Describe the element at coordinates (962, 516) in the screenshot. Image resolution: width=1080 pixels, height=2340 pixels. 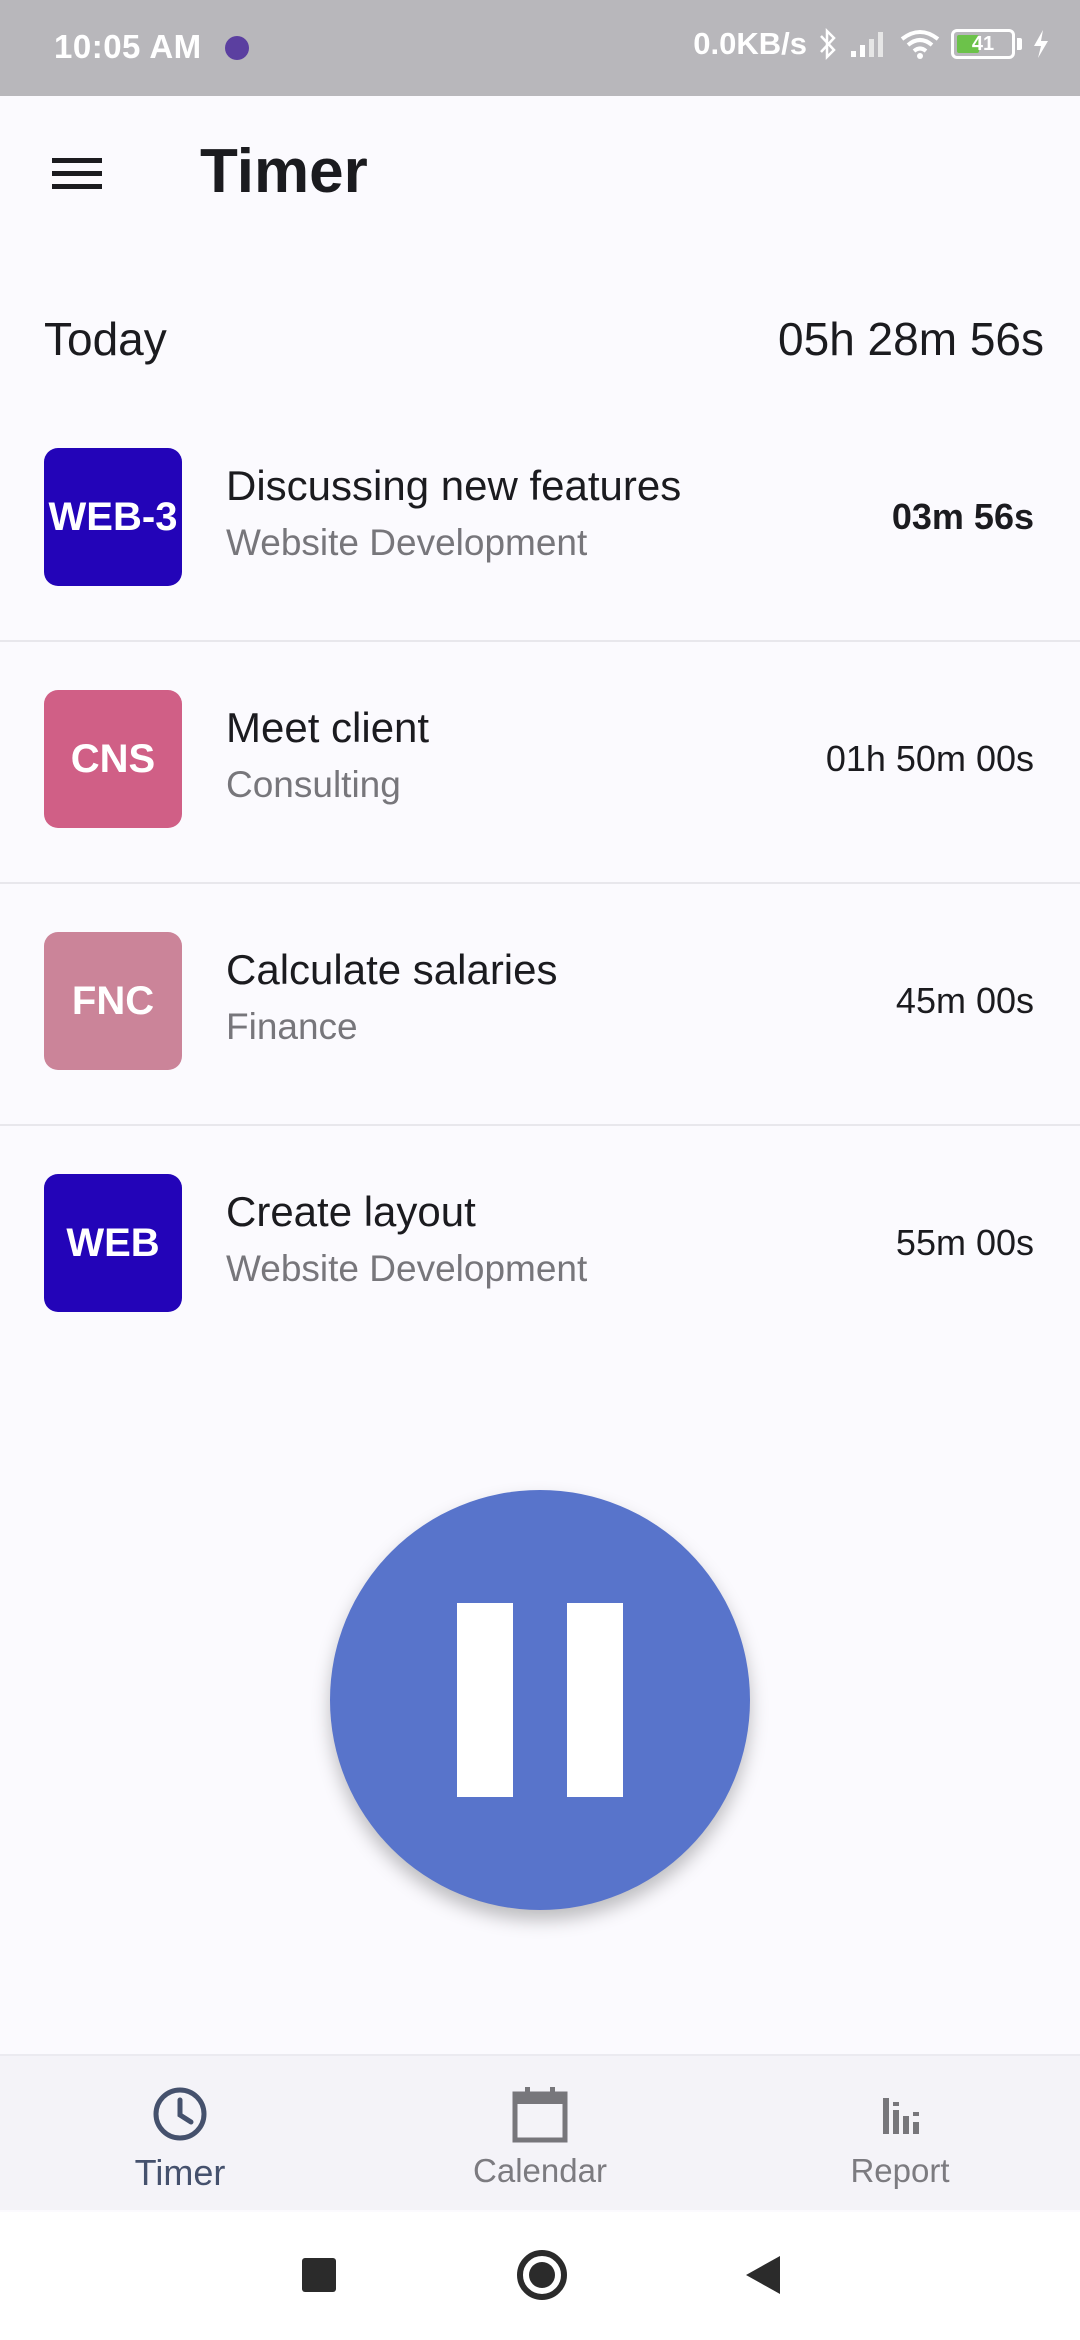
I see `entry-duration: 03m 56s` at that location.